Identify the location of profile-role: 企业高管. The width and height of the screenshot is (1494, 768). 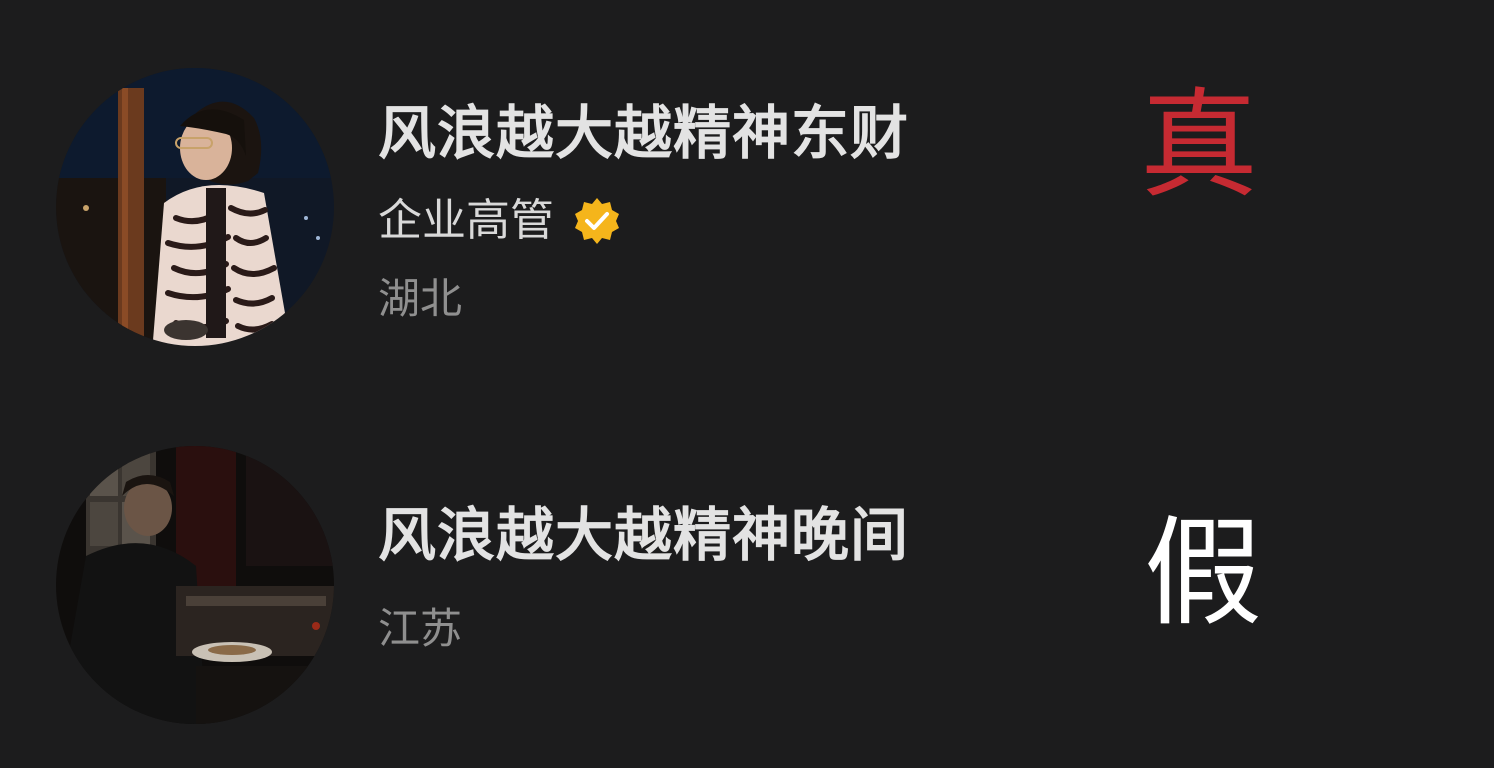
(466, 220).